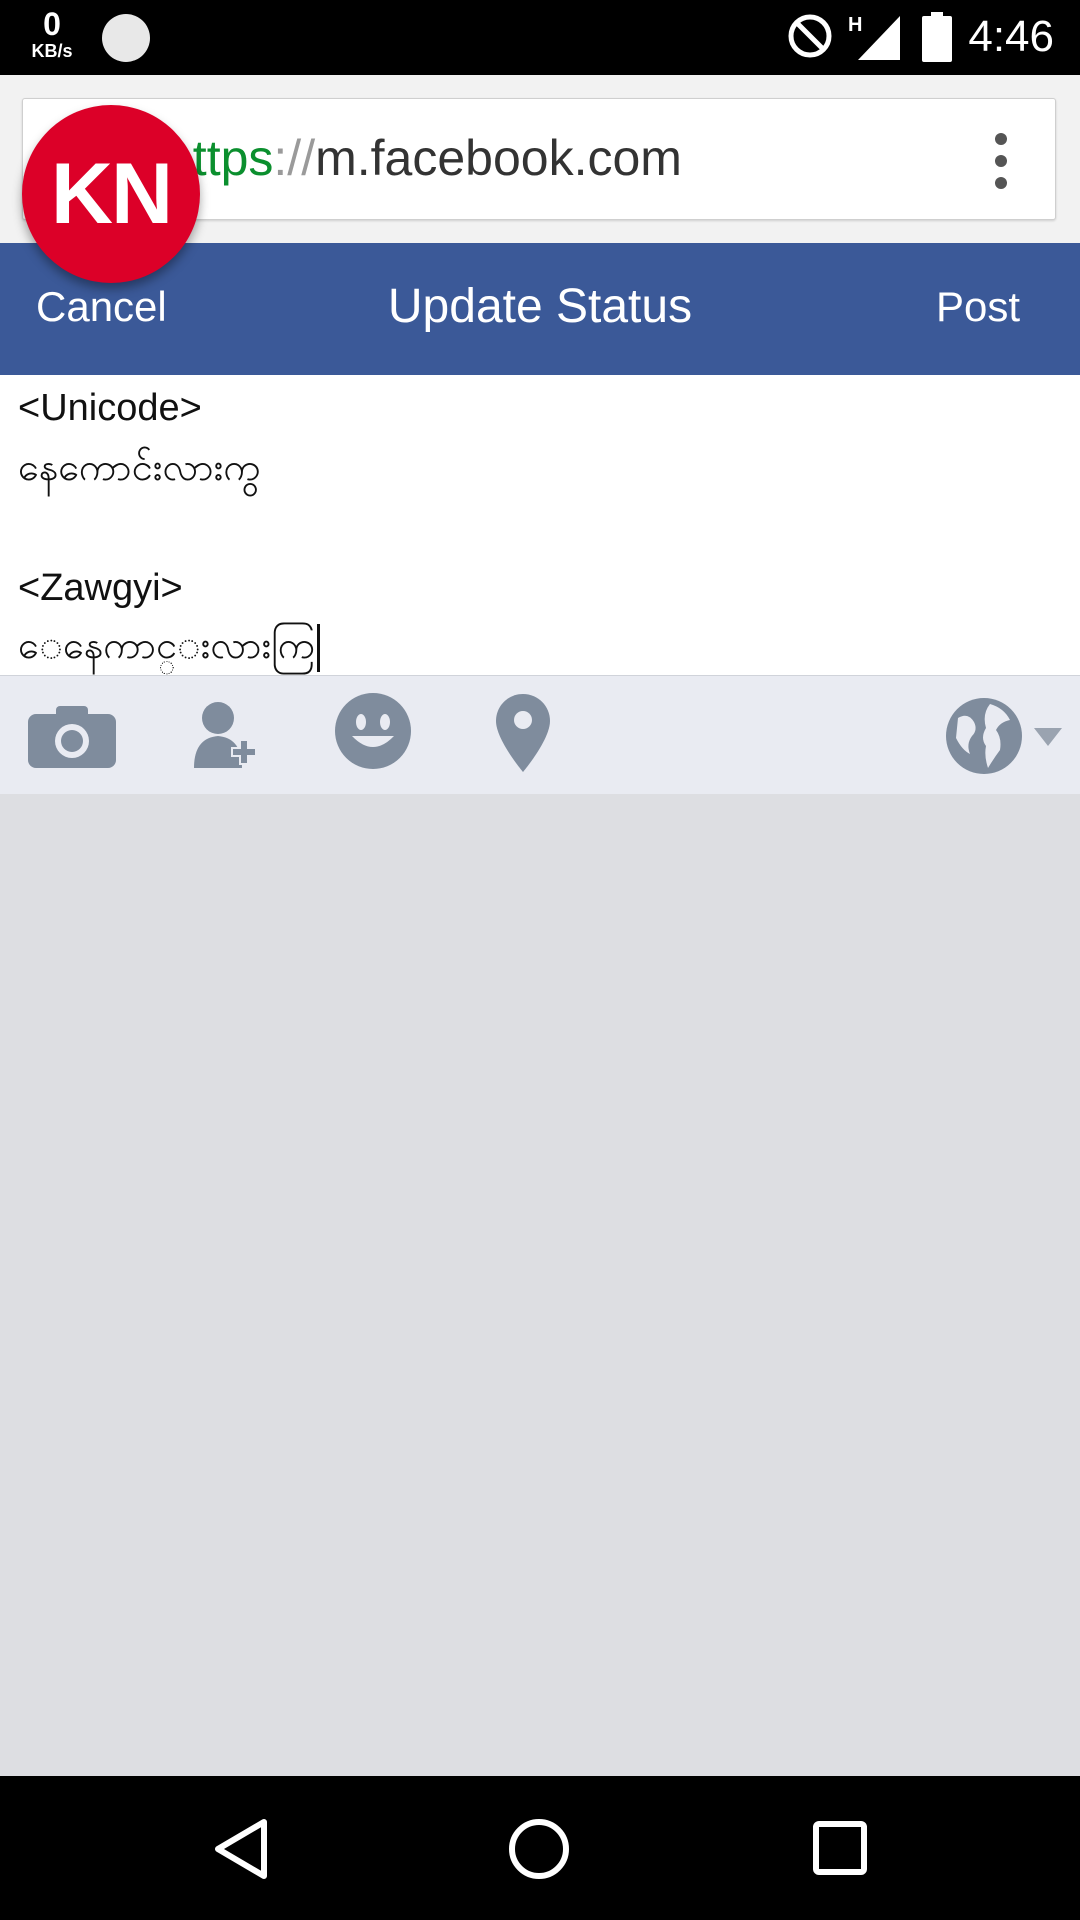 Image resolution: width=1080 pixels, height=1920 pixels. Describe the element at coordinates (1048, 737) in the screenshot. I see `chevron-down-icon` at that location.